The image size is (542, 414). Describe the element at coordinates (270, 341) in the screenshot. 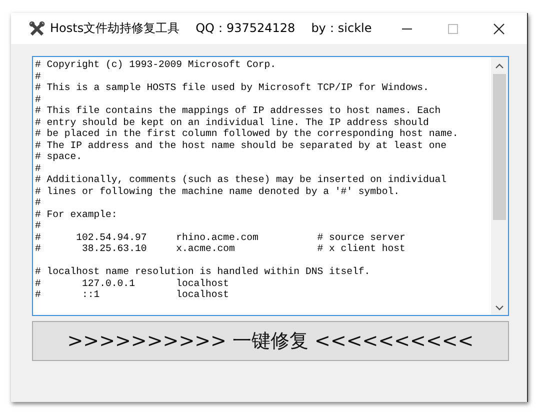

I see `one-click-fix-button: >>>>>>>>>> 一键修复 <<<<<<<<<<` at that location.